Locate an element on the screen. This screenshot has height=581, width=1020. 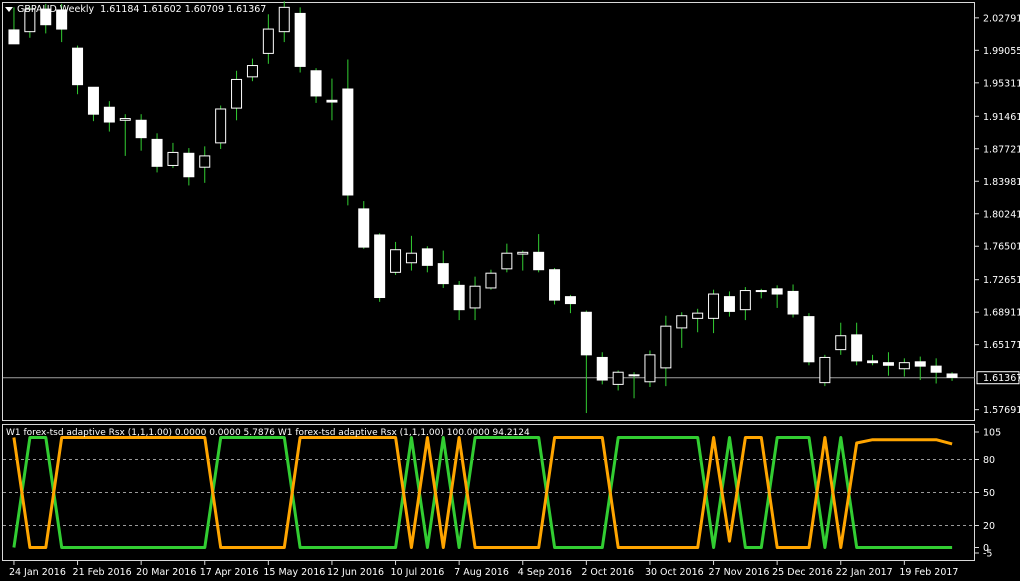
time-tick-label: 21 Feb 2016 is located at coordinates (102, 572).